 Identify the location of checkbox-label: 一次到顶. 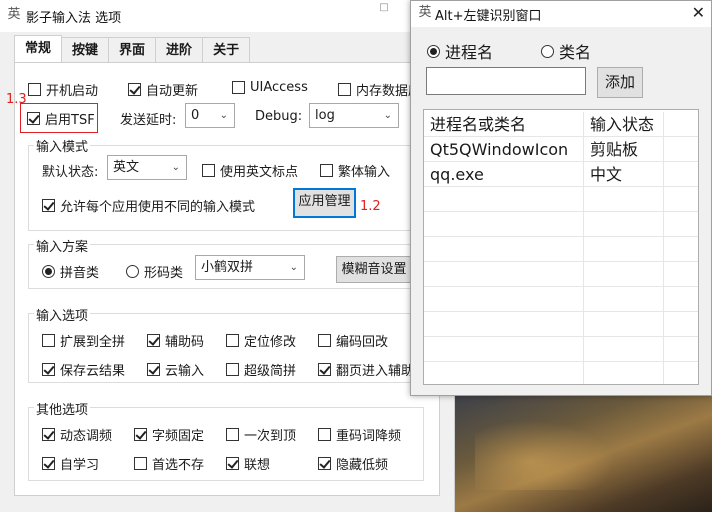
(270, 436).